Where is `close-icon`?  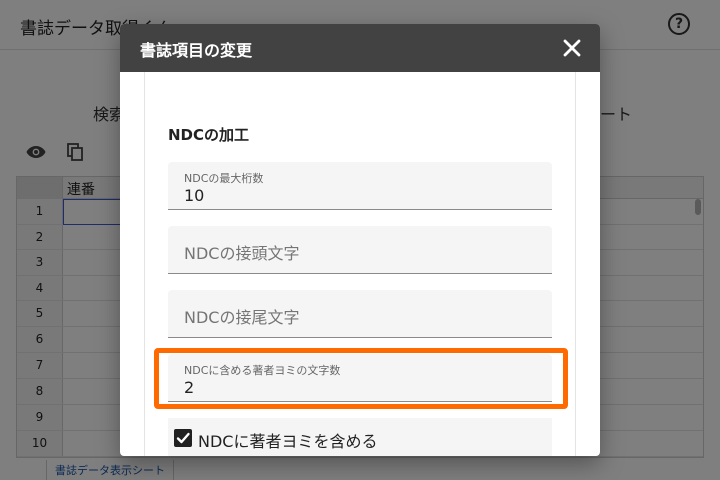
close-icon is located at coordinates (572, 48).